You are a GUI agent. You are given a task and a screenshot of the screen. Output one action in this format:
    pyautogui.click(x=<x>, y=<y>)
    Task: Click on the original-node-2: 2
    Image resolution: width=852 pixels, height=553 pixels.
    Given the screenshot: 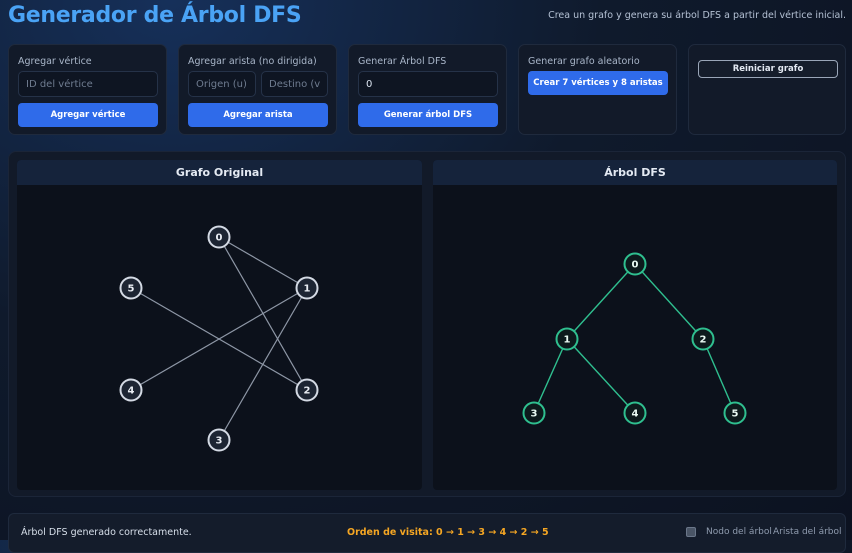 What is the action you would take?
    pyautogui.click(x=307, y=390)
    